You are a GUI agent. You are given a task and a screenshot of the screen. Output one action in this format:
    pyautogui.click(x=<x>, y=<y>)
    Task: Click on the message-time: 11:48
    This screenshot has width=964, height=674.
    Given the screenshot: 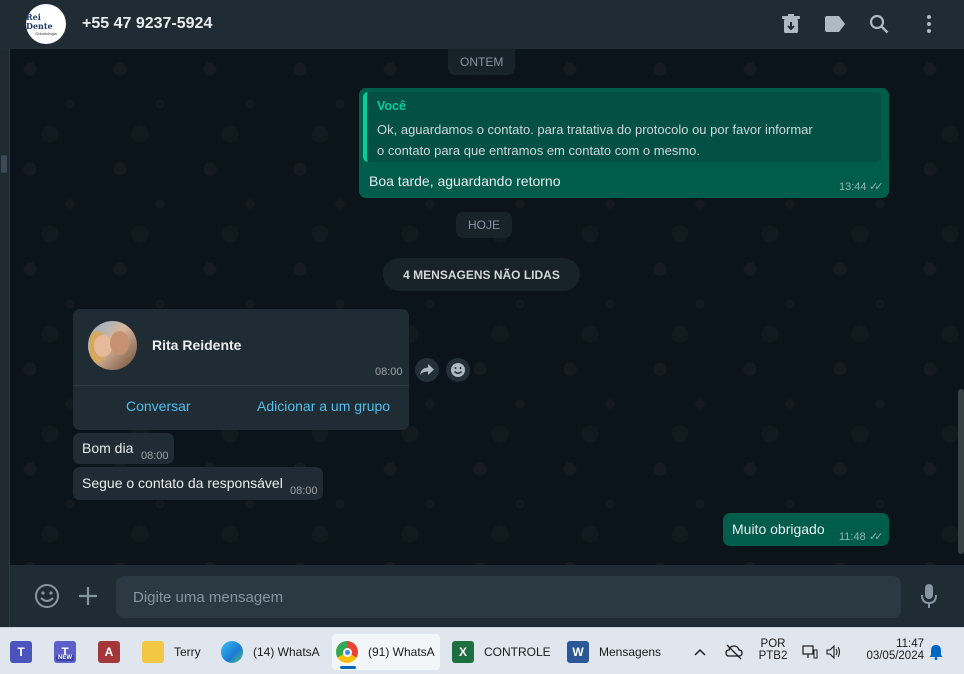 What is the action you would take?
    pyautogui.click(x=852, y=537)
    